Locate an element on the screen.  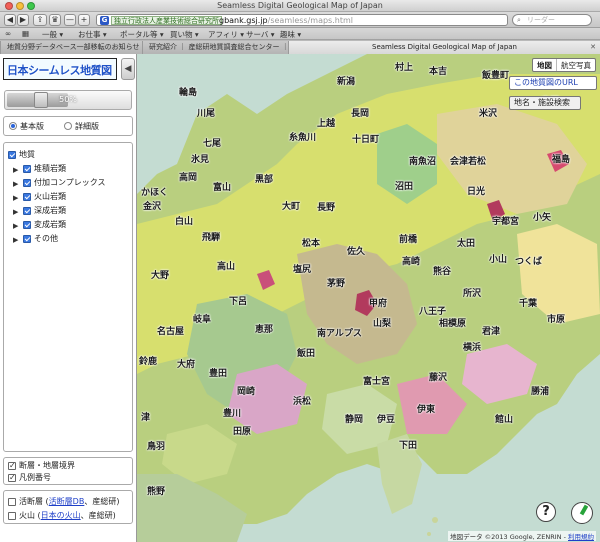
metamorphic-checkbox is located at coordinates (27, 225).